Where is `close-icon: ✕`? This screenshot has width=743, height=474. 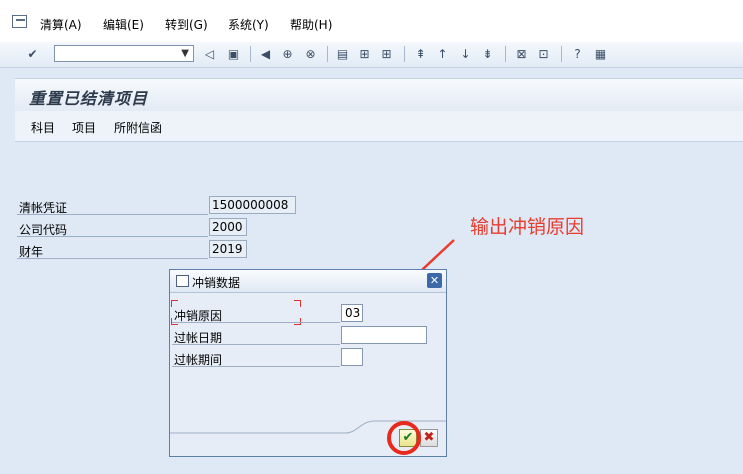
close-icon: ✕ is located at coordinates (434, 280).